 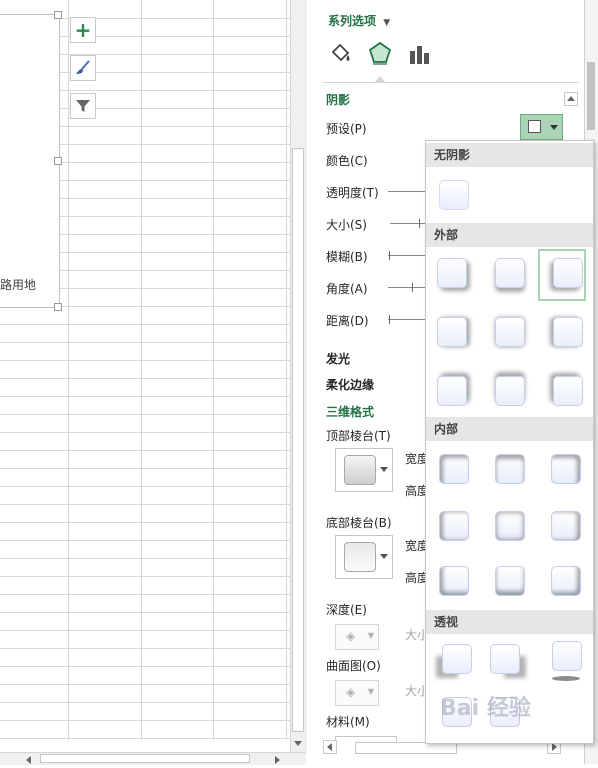 I want to click on pentagon-icon, so click(x=380, y=53).